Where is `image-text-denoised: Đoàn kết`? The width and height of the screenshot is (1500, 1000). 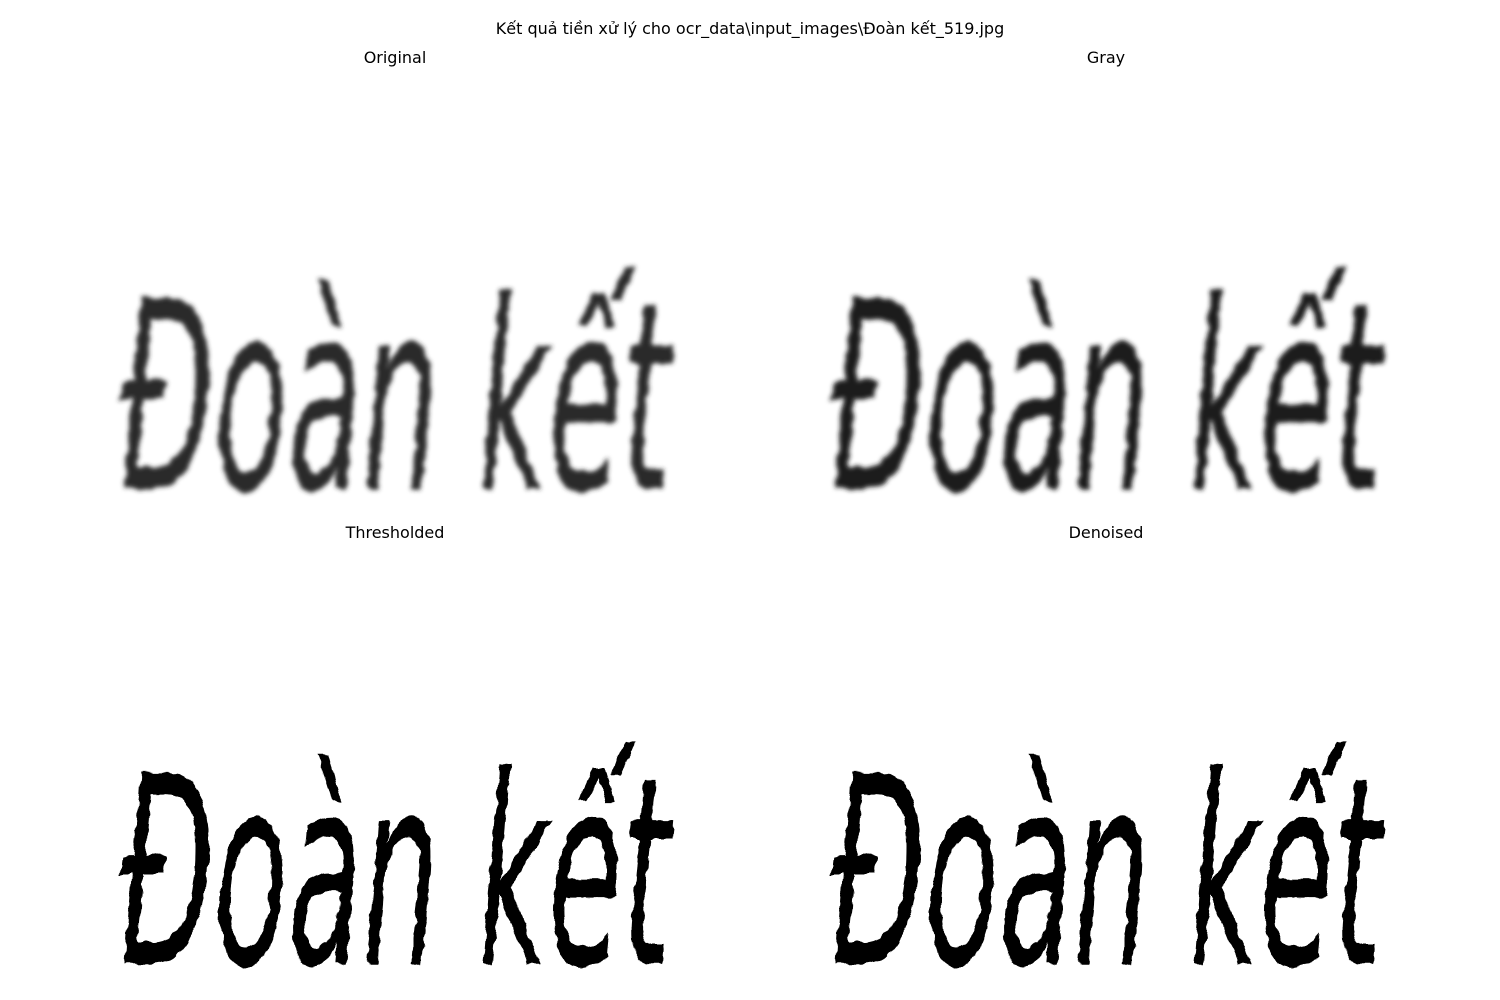 image-text-denoised: Đoàn kết is located at coordinates (1109, 860).